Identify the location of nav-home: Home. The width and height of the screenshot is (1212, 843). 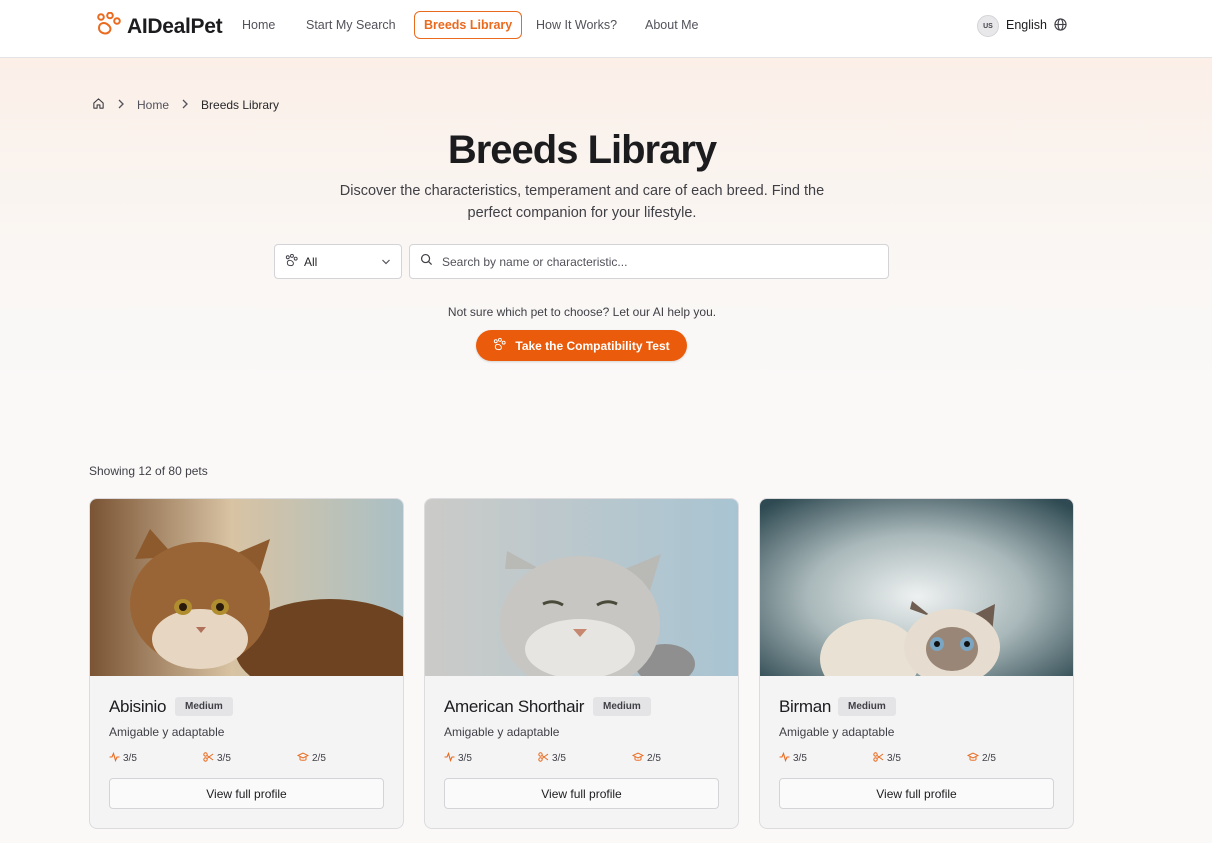
(258, 25).